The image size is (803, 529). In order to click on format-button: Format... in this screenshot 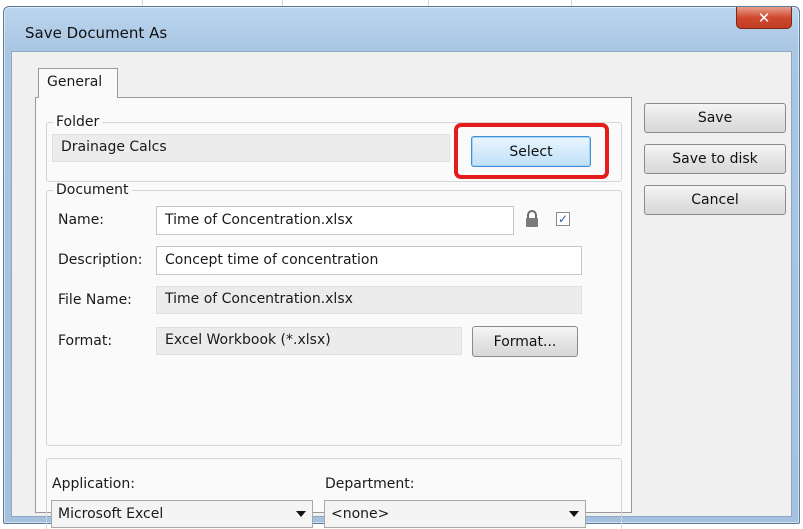, I will do `click(525, 341)`.